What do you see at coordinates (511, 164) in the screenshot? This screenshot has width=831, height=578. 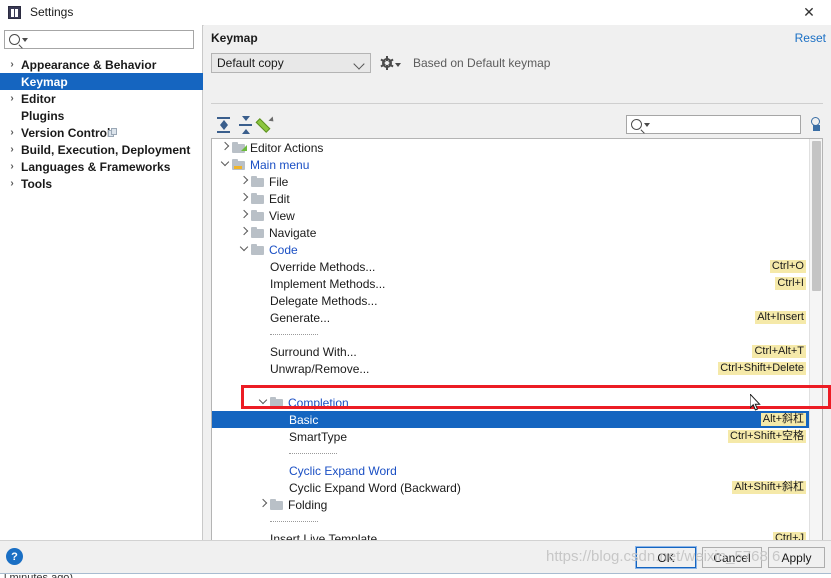 I see `tree-row: Main menu` at bounding box center [511, 164].